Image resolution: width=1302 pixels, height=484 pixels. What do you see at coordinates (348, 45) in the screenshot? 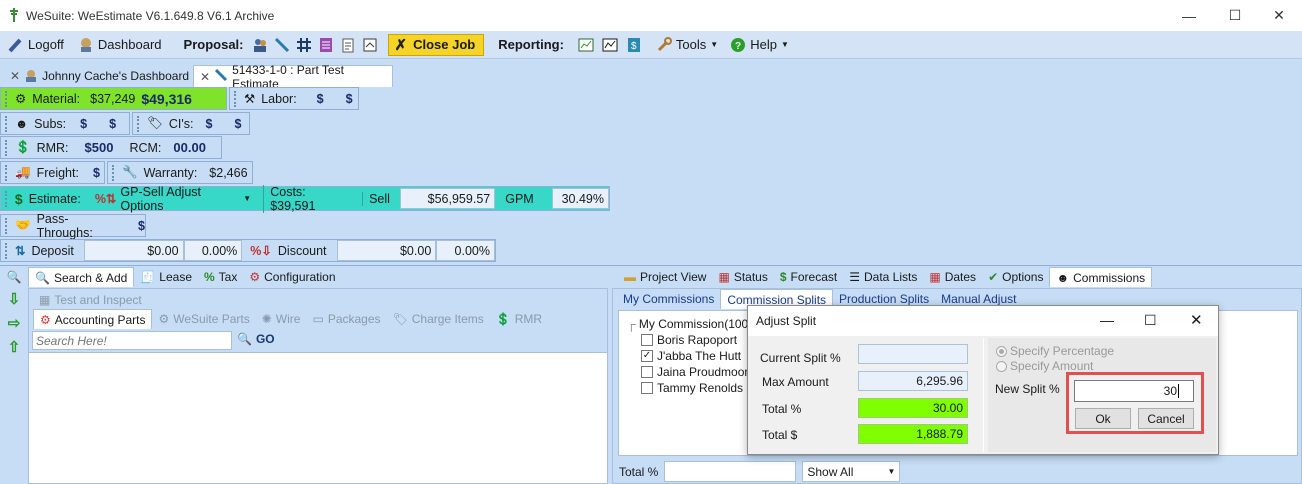
I see `clipboard-icon` at bounding box center [348, 45].